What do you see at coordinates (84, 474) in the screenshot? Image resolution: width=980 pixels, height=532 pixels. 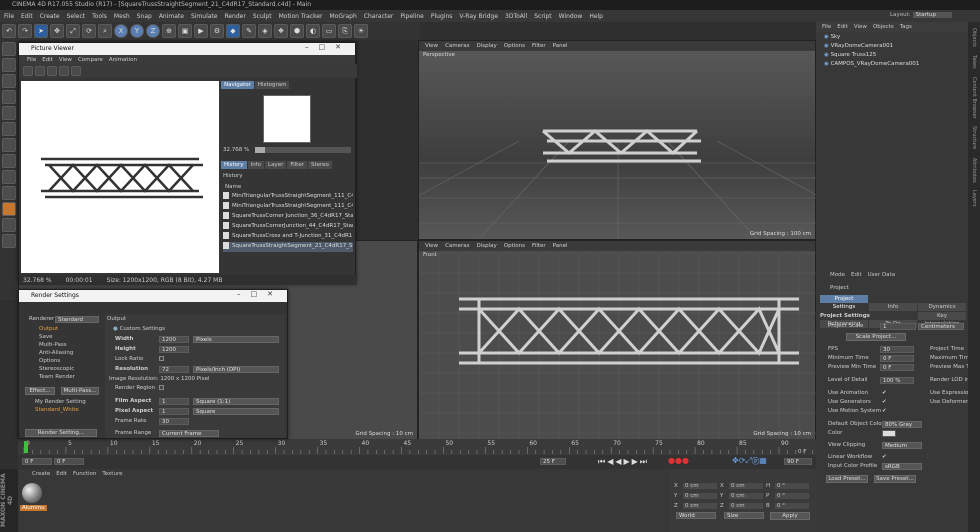 I see `material-menu-item: Function` at bounding box center [84, 474].